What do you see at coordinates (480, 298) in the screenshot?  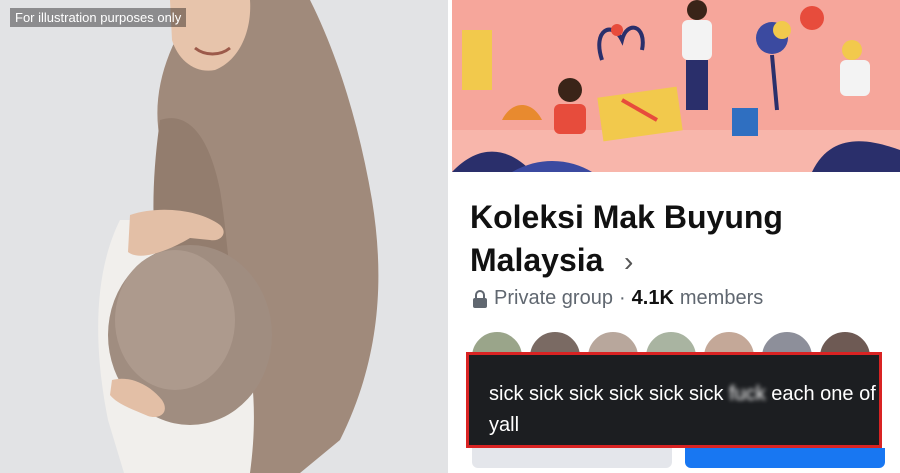 I see `lock-icon` at bounding box center [480, 298].